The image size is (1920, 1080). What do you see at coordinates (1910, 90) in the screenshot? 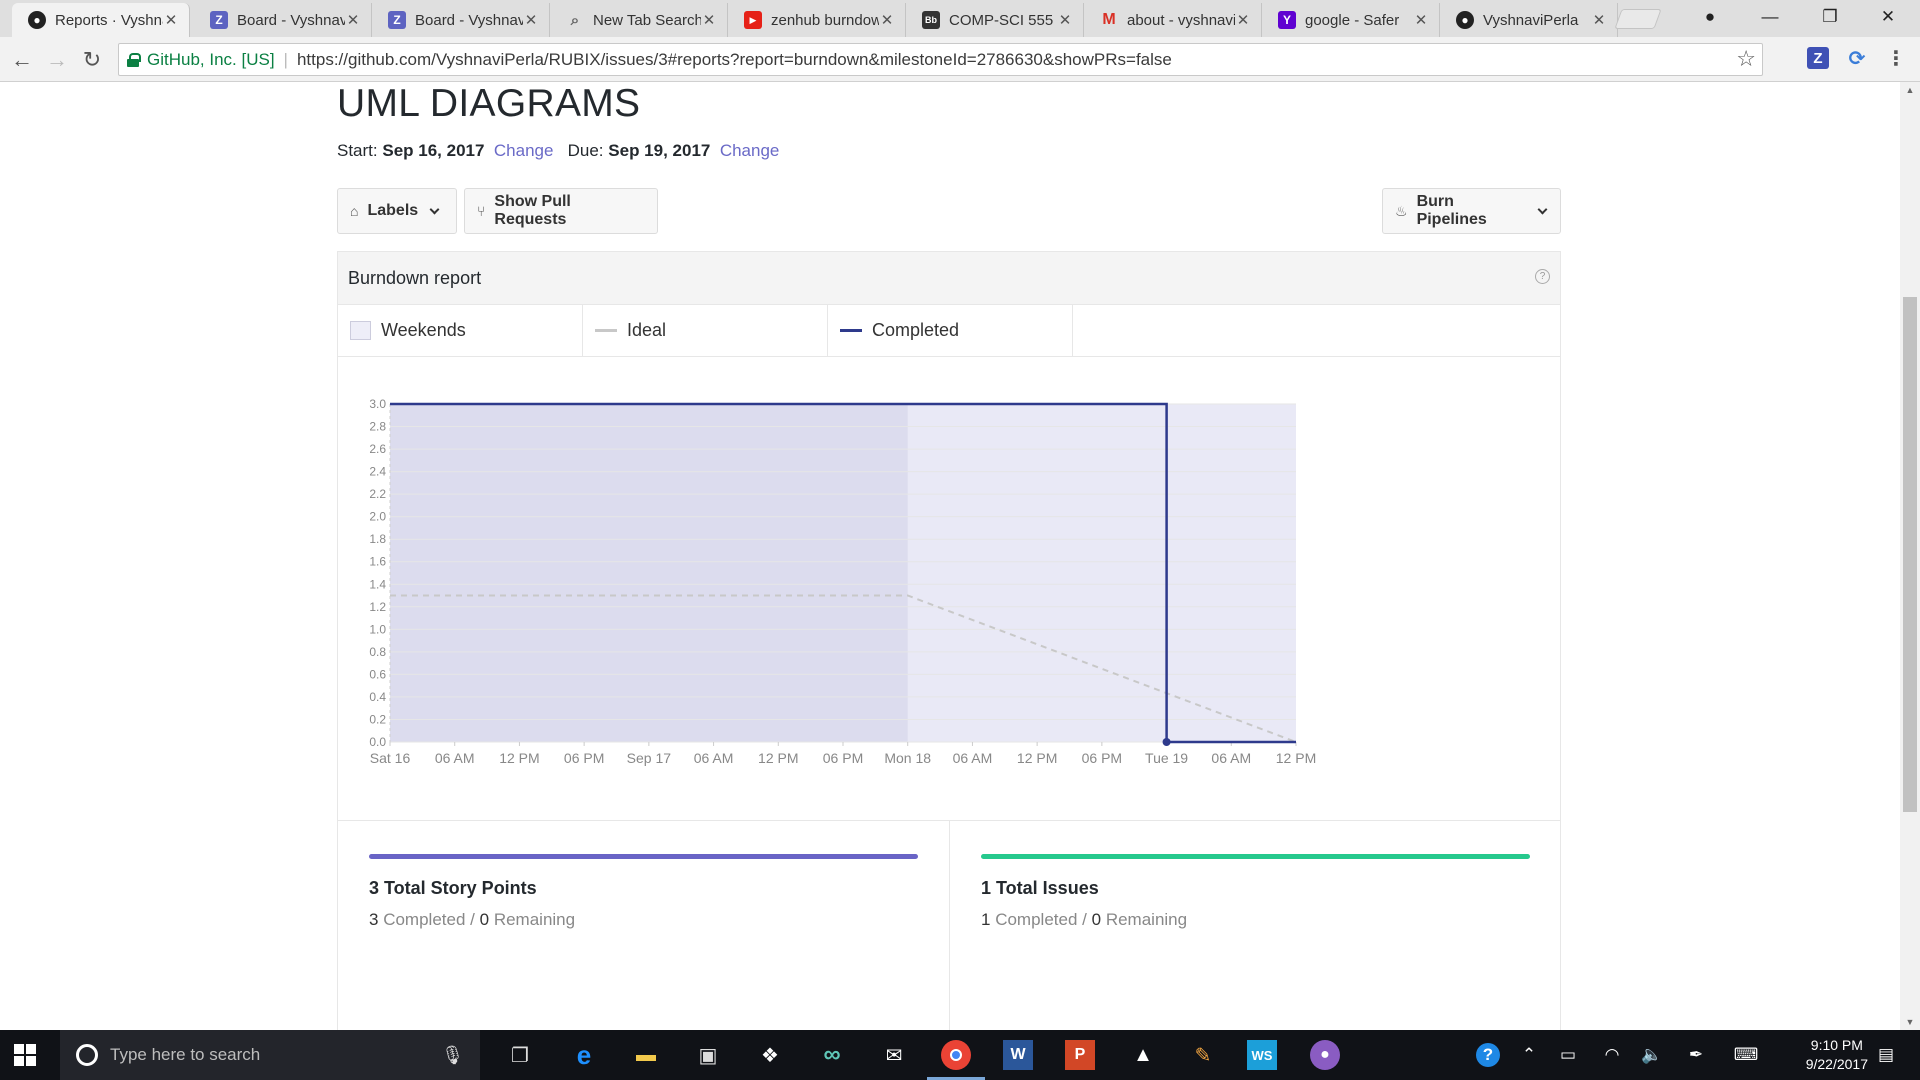
I see `scroll-up-icon: ▲` at bounding box center [1910, 90].